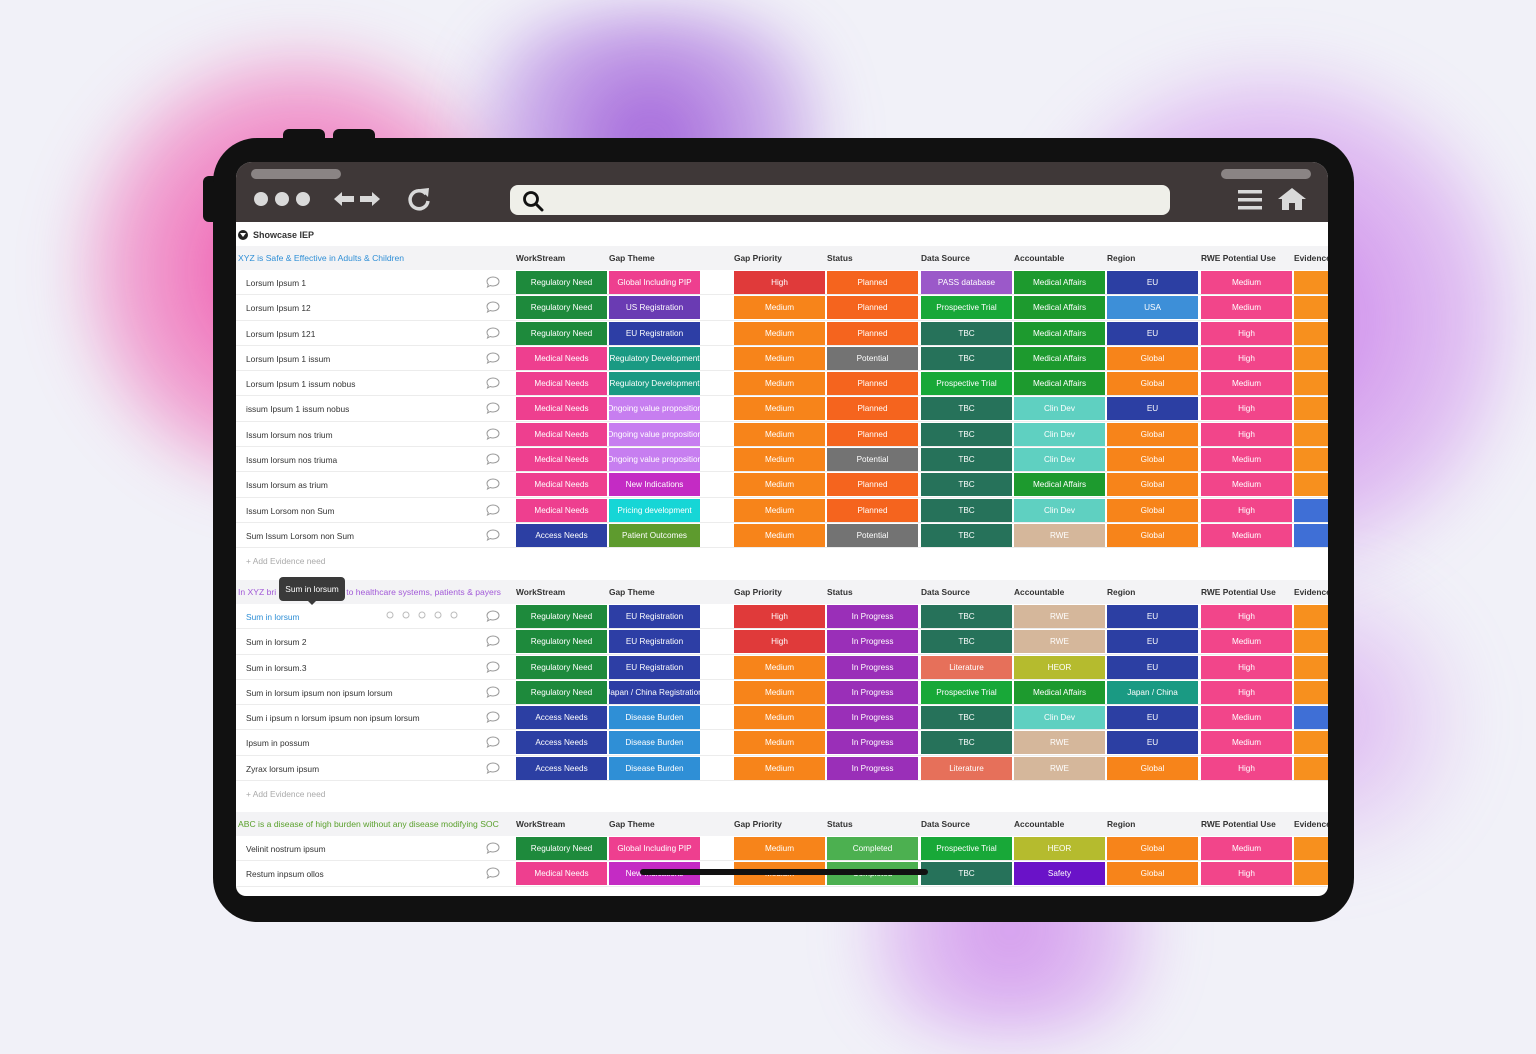 This screenshot has height=1054, width=1536. I want to click on row-title: Lorsum Ipsum 1 issum, so click(288, 359).